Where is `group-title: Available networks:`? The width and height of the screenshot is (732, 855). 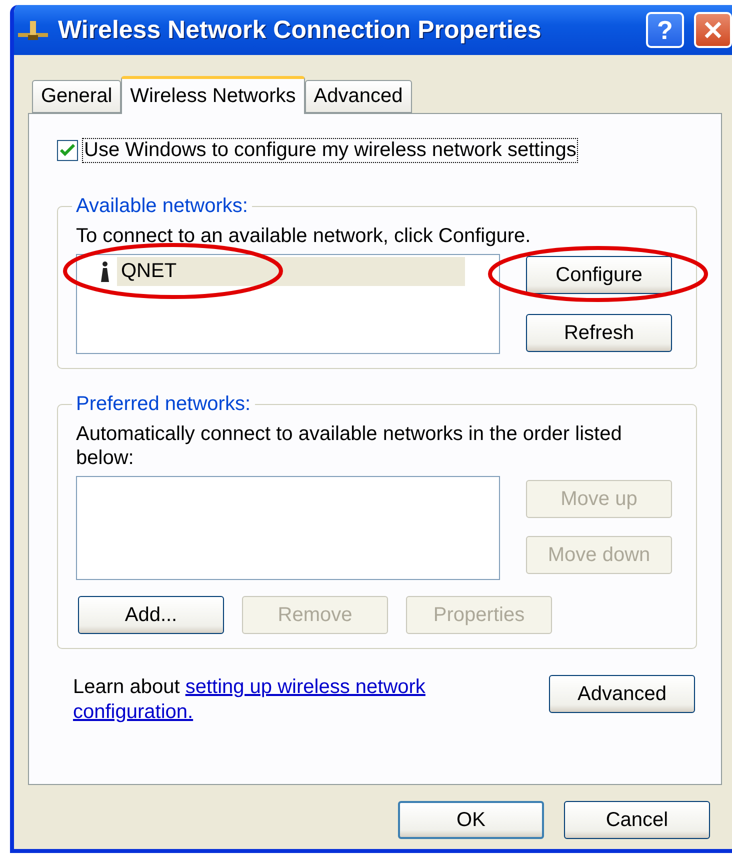
group-title: Available networks: is located at coordinates (162, 206).